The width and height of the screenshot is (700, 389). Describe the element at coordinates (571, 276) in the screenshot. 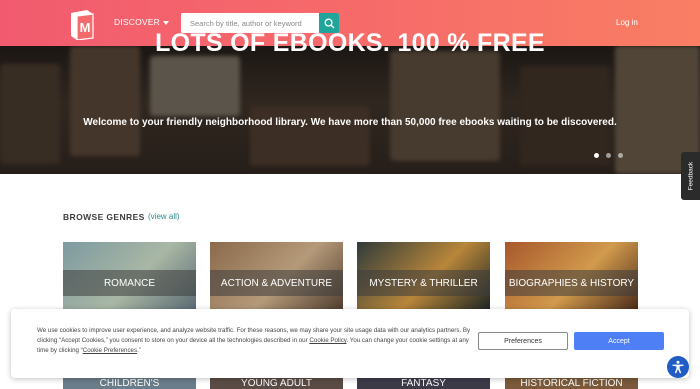

I see `genre-tile-biographies-history: BIOGRAPHIES & HISTORY` at that location.